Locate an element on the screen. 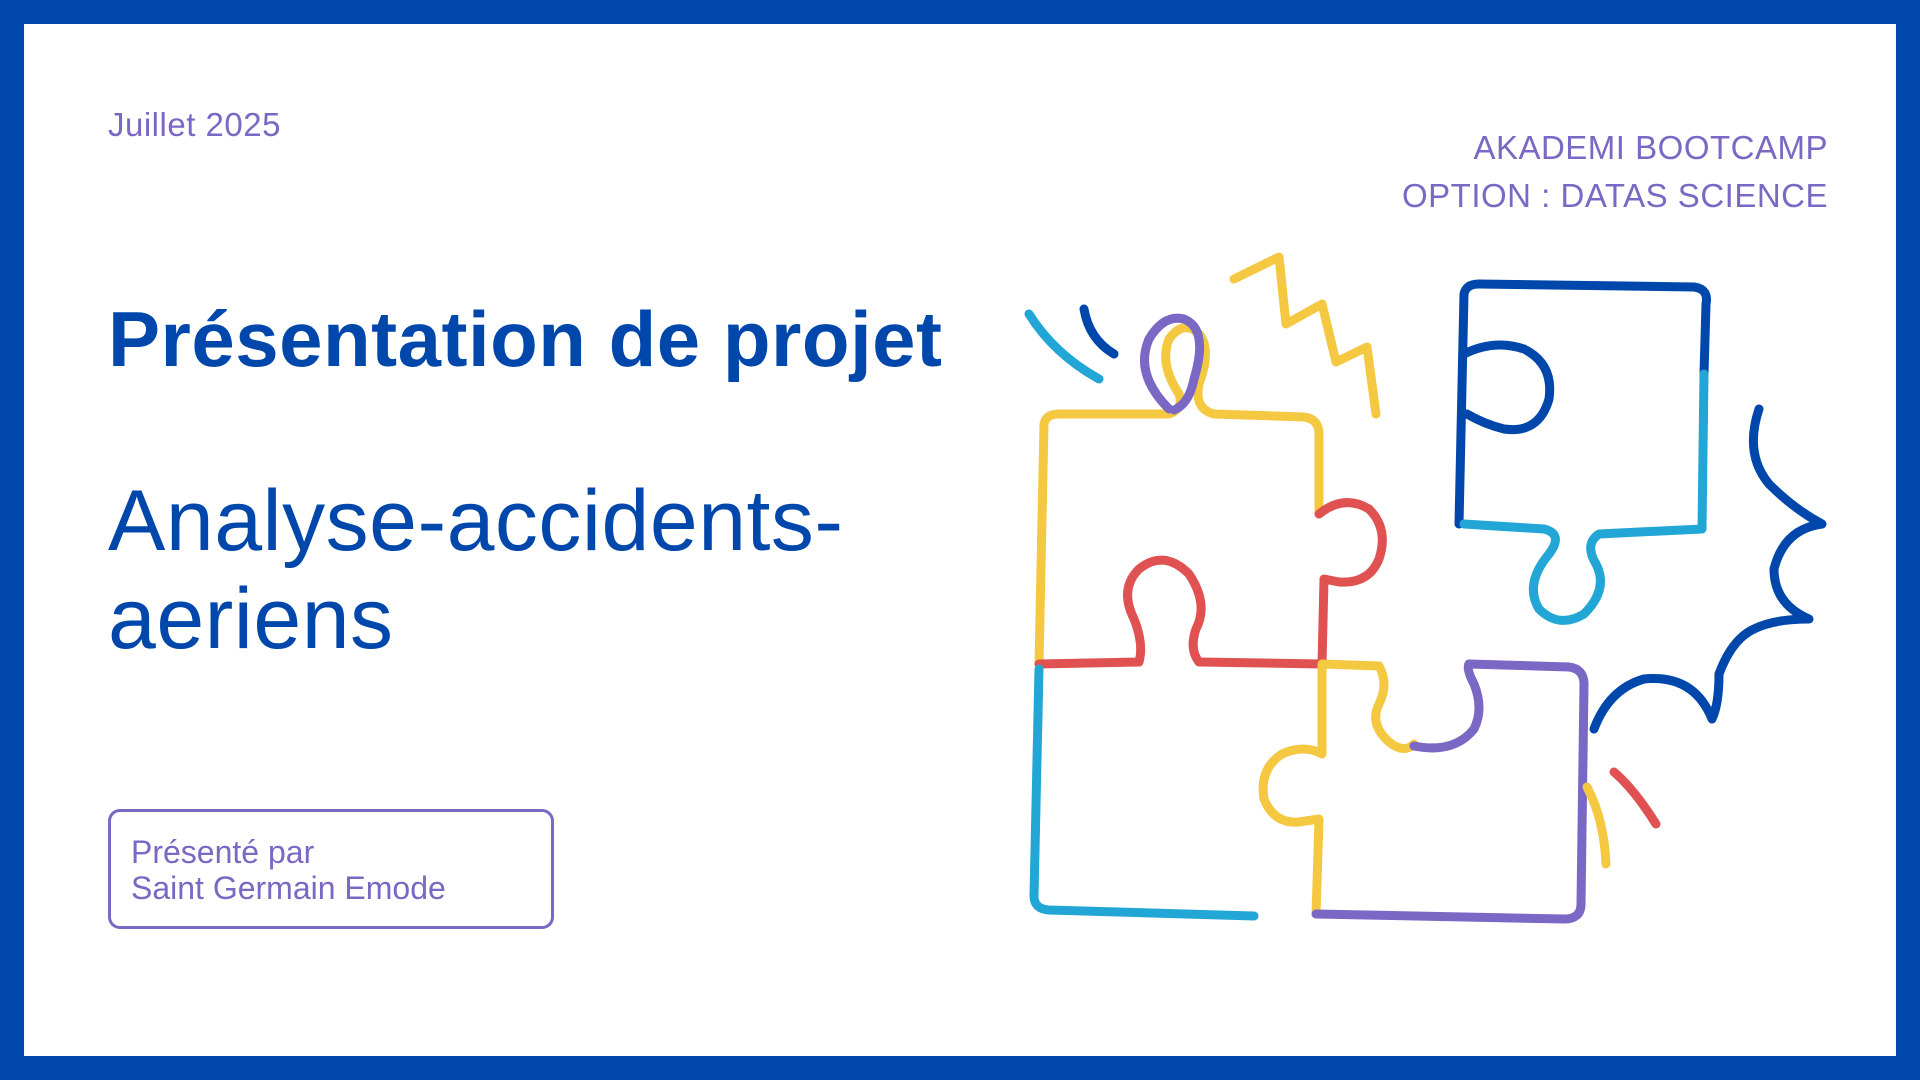 This screenshot has width=1920, height=1080. decor-navy-arc is located at coordinates (1099, 331).